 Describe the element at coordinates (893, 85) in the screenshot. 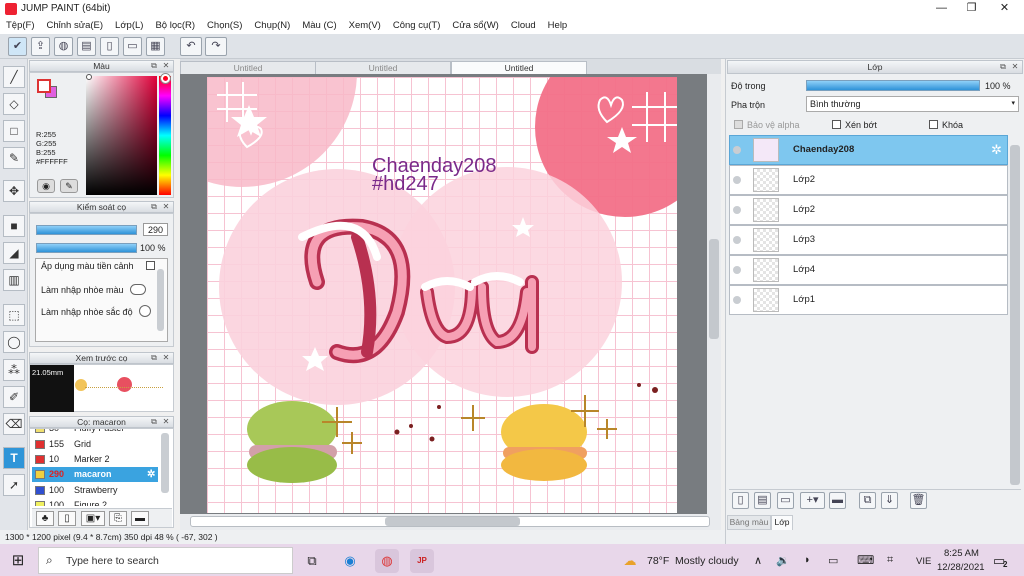

I see `layer-opacity-slider` at that location.